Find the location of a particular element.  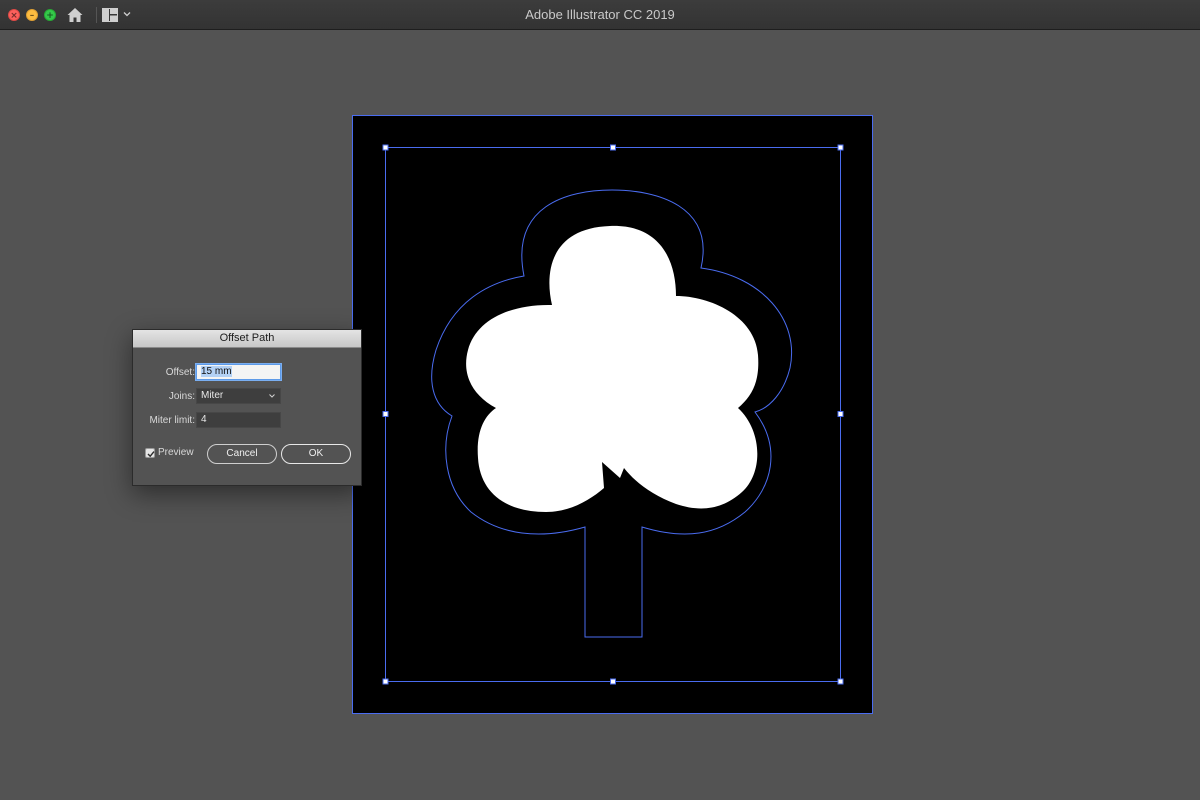

resize-handle-top-right is located at coordinates (840, 147).